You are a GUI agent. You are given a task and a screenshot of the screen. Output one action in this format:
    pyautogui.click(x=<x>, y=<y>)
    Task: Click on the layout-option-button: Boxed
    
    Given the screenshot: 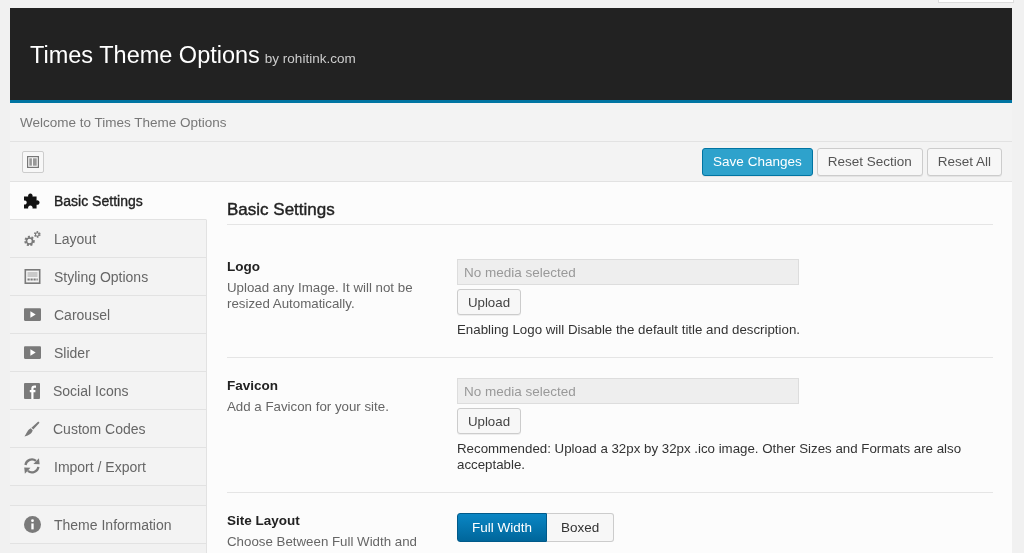 What is the action you would take?
    pyautogui.click(x=581, y=527)
    